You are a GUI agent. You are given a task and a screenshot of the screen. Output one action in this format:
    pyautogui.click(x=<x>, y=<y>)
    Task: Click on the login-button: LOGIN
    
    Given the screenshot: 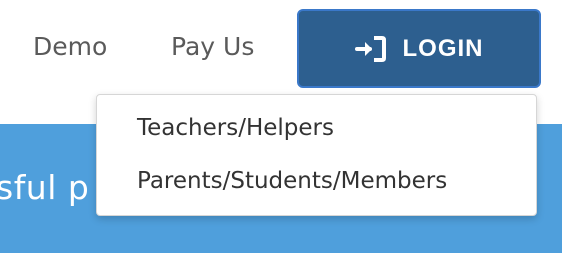 What is the action you would take?
    pyautogui.click(x=419, y=48)
    